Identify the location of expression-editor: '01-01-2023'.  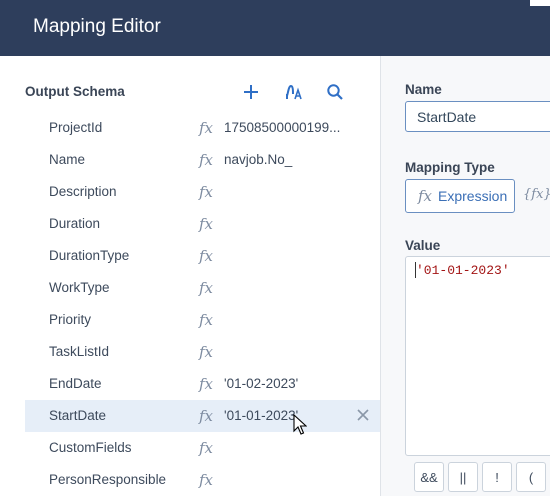
(477, 356).